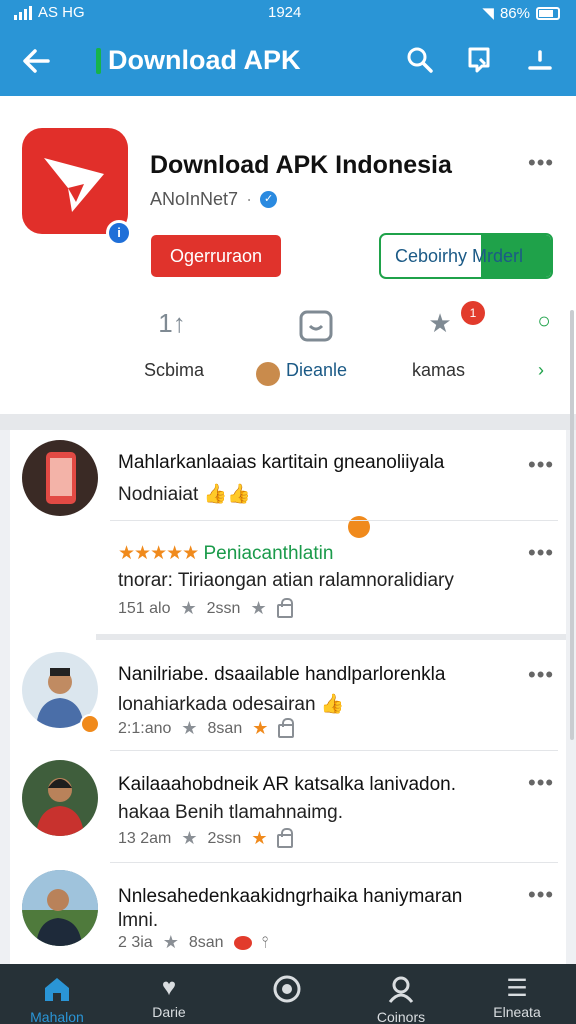 The height and width of the screenshot is (1024, 576). Describe the element at coordinates (439, 370) in the screenshot. I see `stat-label: kamas` at that location.